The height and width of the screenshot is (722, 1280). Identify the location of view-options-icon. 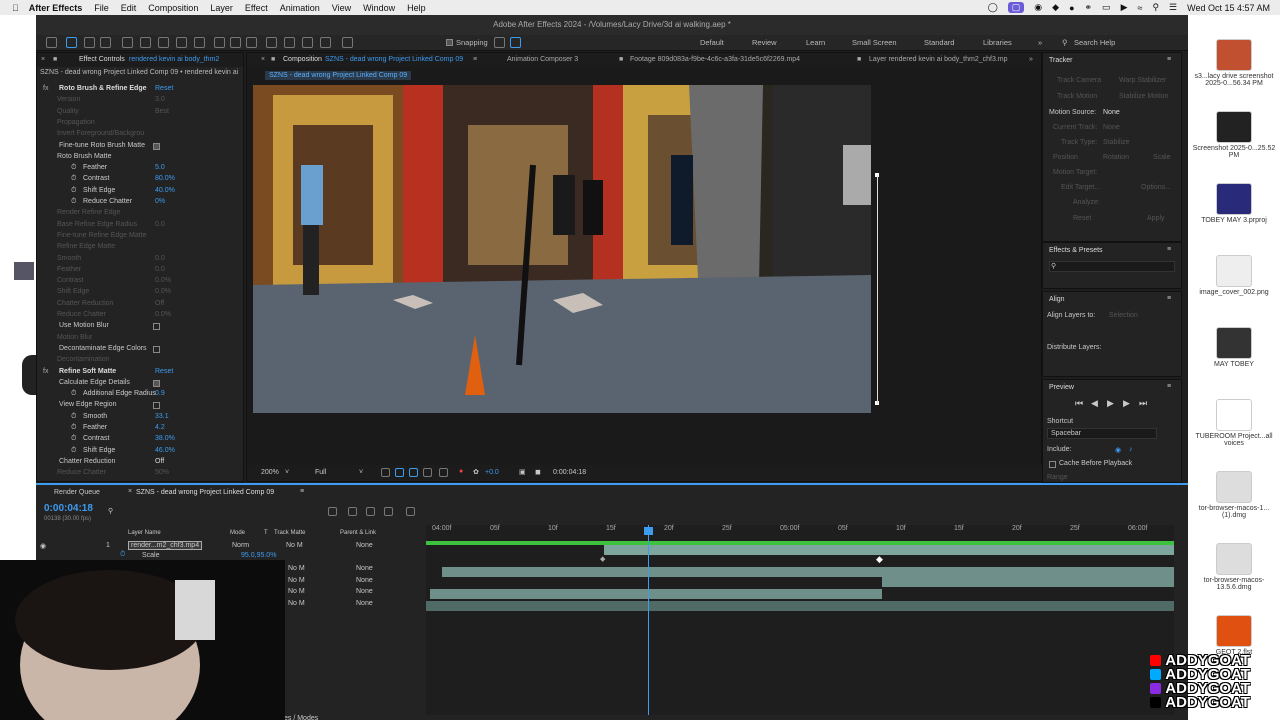
(443, 472).